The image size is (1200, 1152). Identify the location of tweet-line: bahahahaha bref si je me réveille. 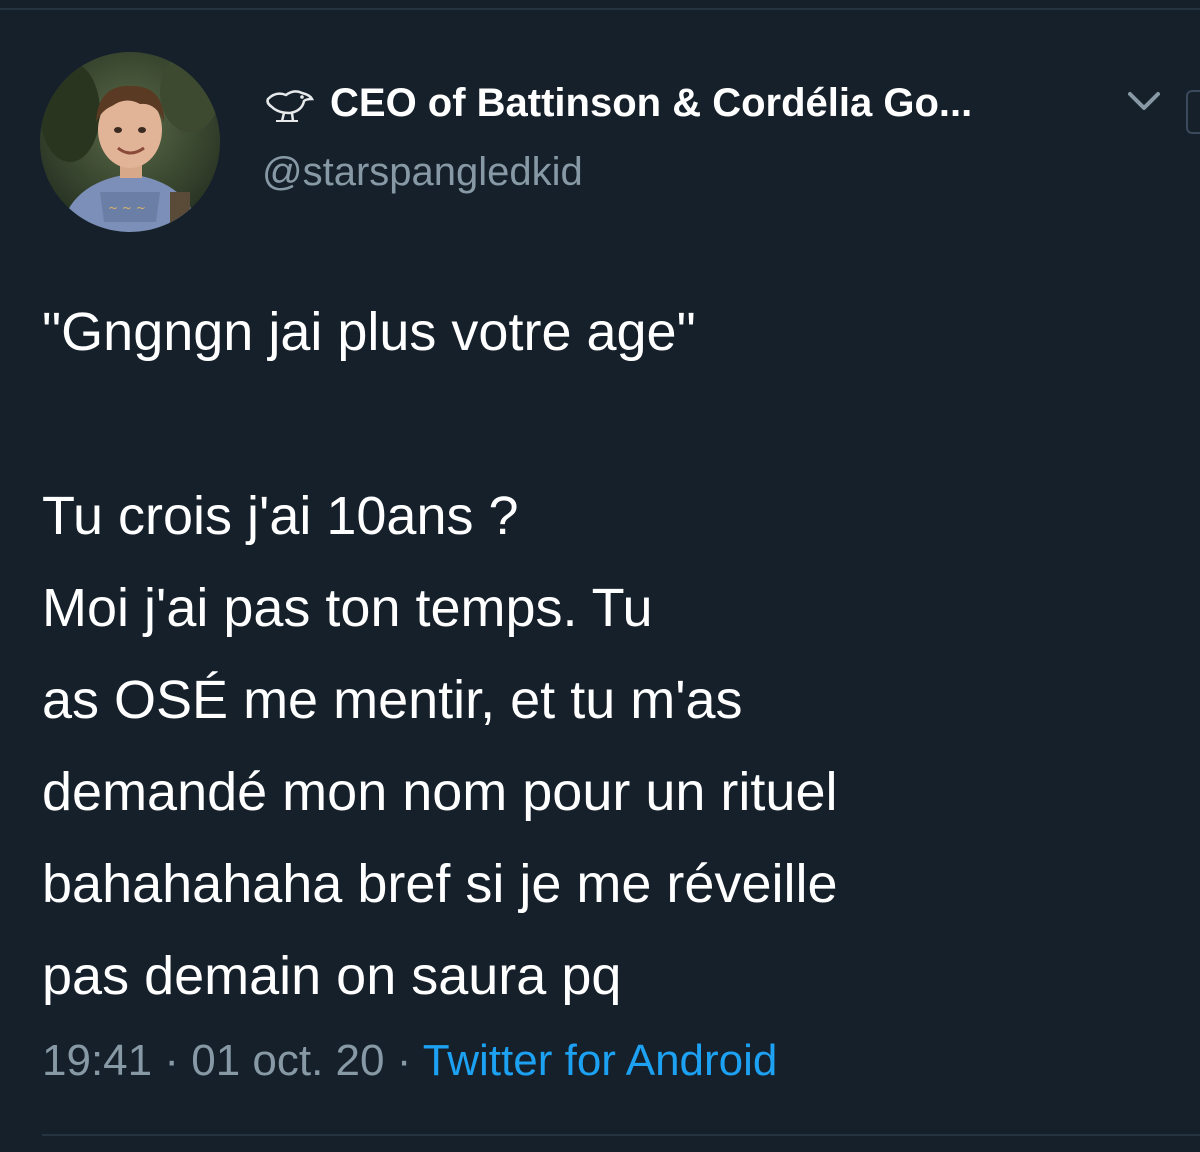
(440, 884).